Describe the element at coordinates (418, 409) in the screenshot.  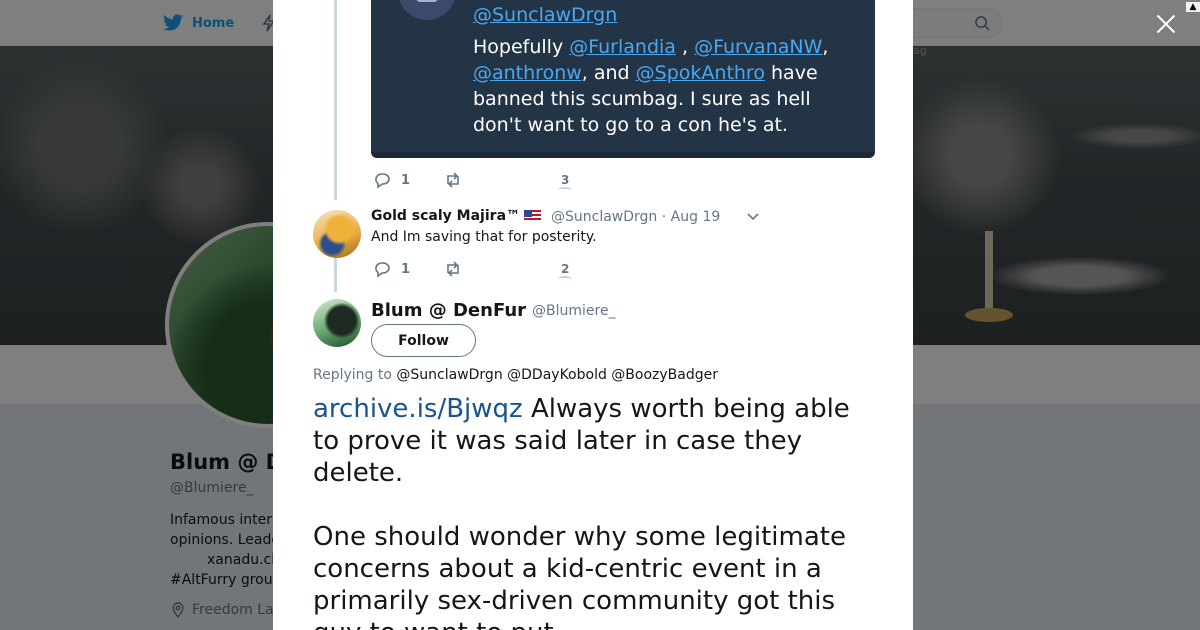
I see `archive-link: archive.is/Bjwqz` at that location.